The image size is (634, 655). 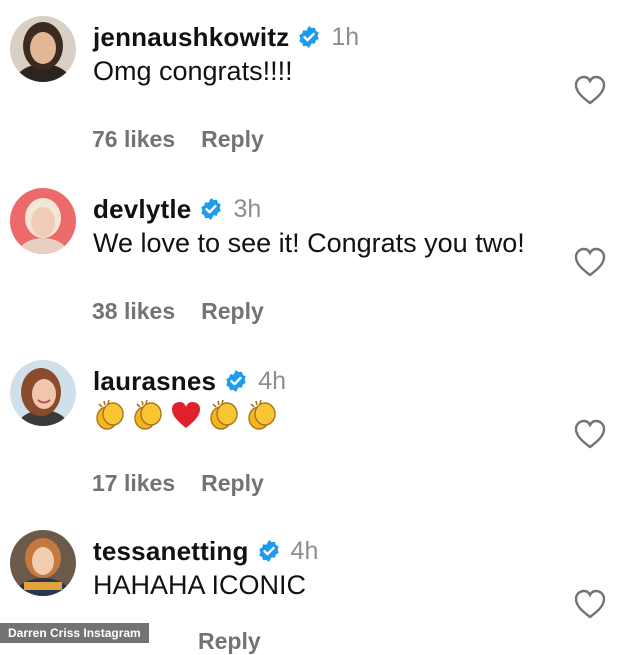 What do you see at coordinates (178, 139) in the screenshot?
I see `comment-meta: 76 likes Reply` at bounding box center [178, 139].